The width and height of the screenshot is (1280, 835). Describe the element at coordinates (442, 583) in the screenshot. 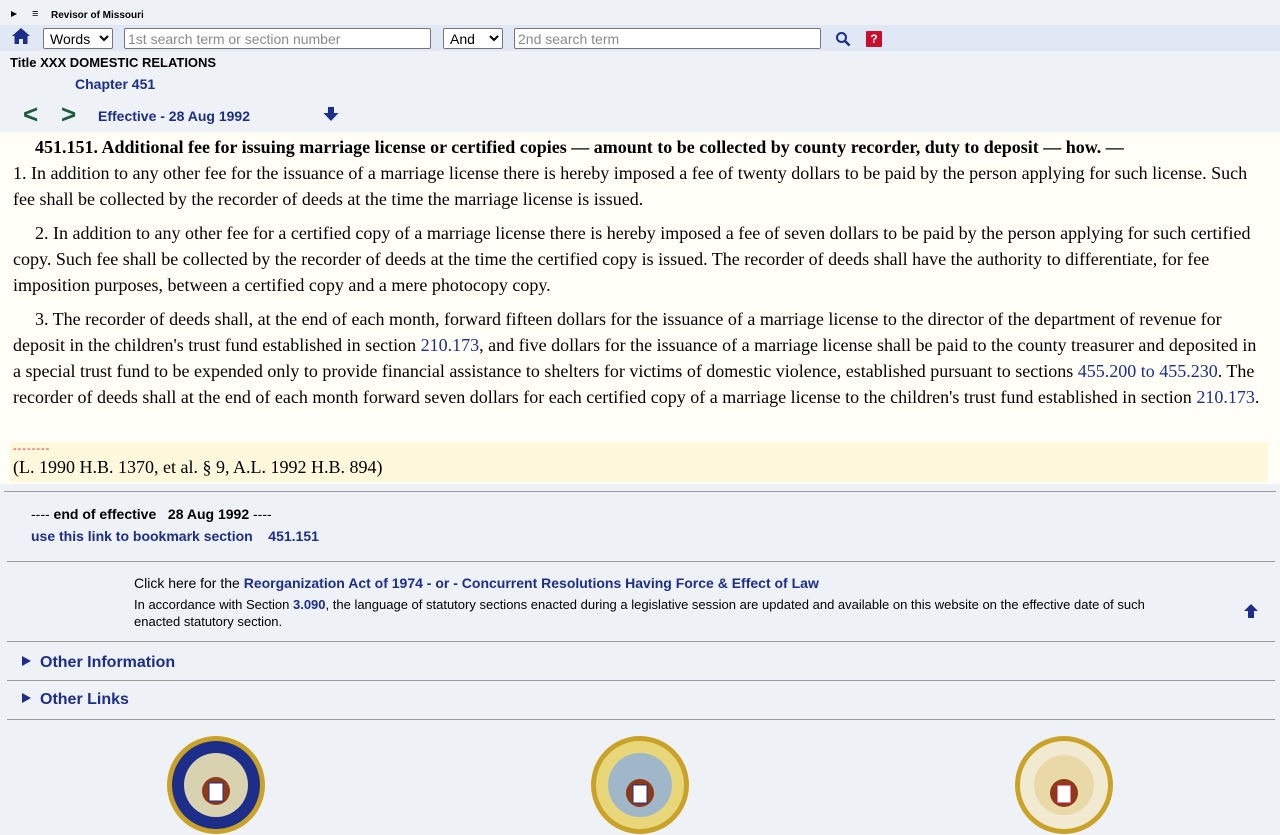

I see `or-separator: - or -` at that location.